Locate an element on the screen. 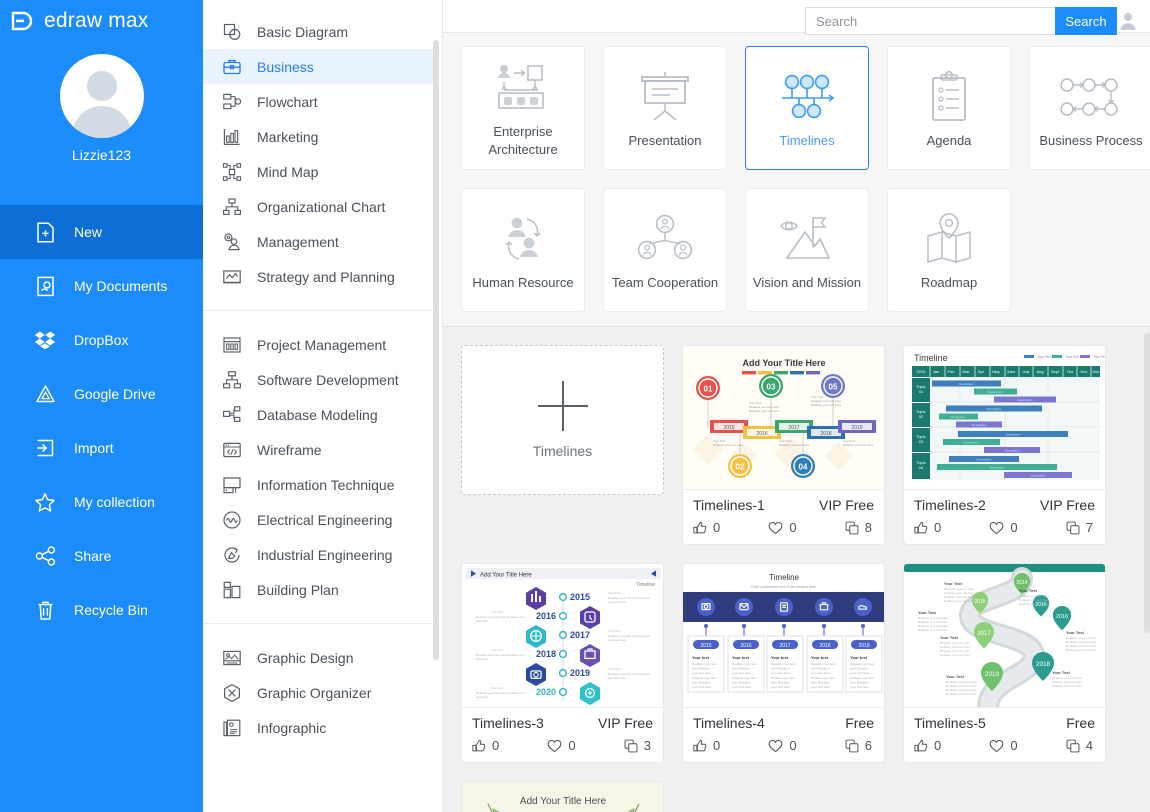 The image size is (1150, 812). search-input is located at coordinates (930, 21).